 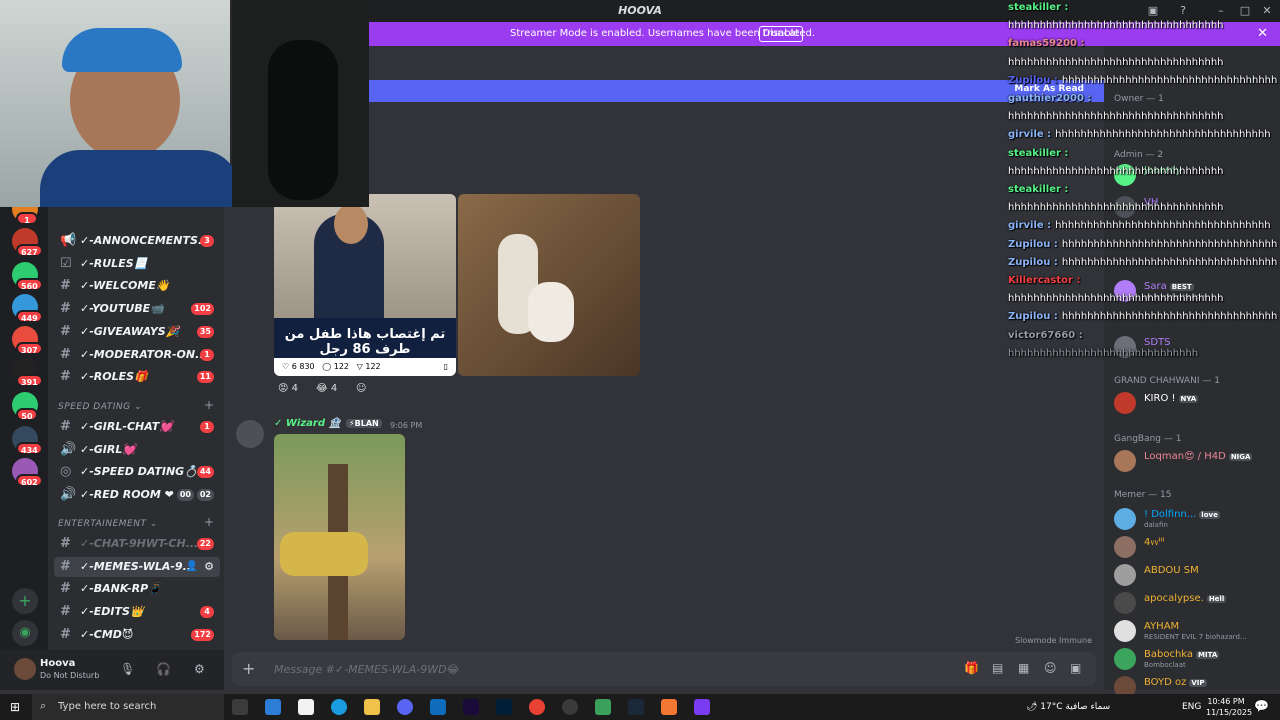 I want to click on channel-type-icon: ◎, so click(x=66, y=472).